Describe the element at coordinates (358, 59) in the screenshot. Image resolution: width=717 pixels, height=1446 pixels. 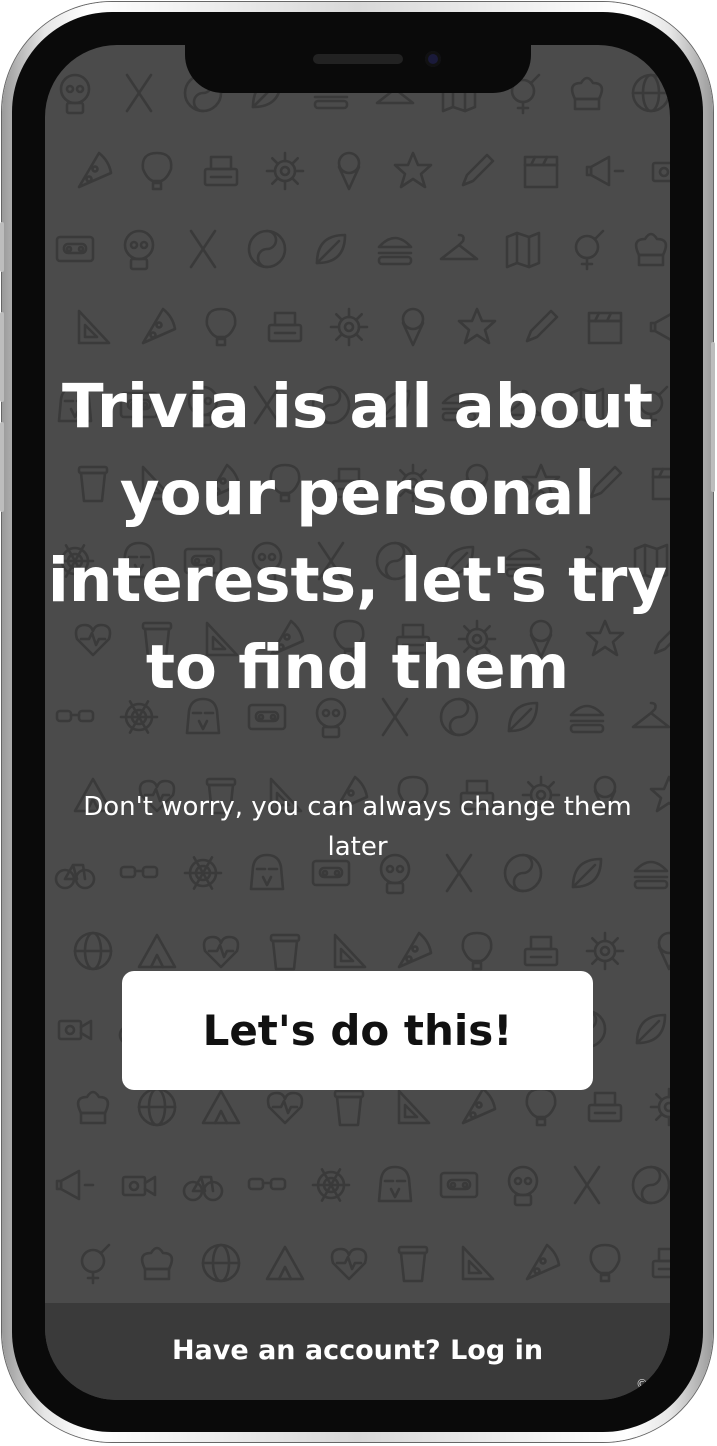
I see `speaker-grille` at that location.